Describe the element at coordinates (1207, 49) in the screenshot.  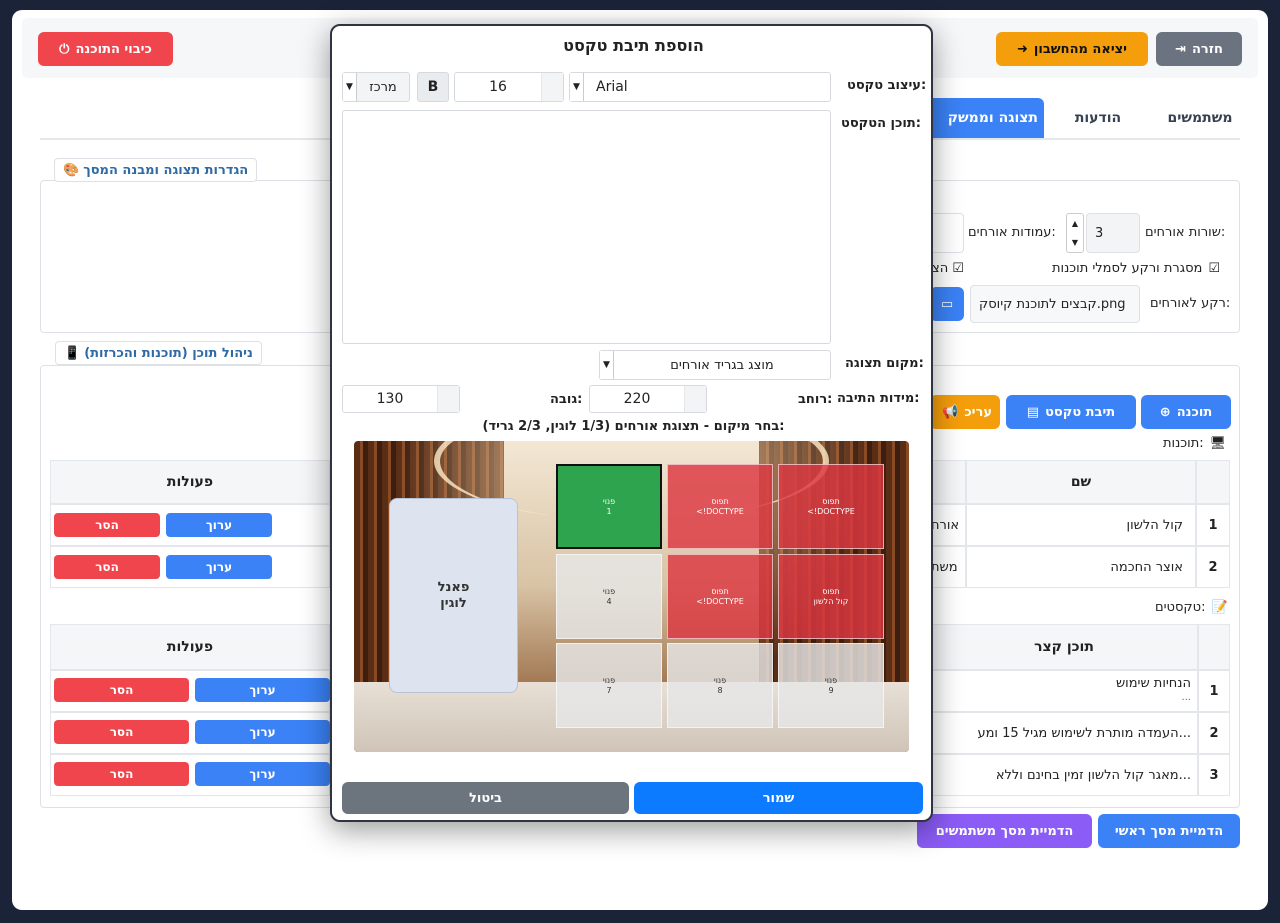
I see `back-label: חזרה` at that location.